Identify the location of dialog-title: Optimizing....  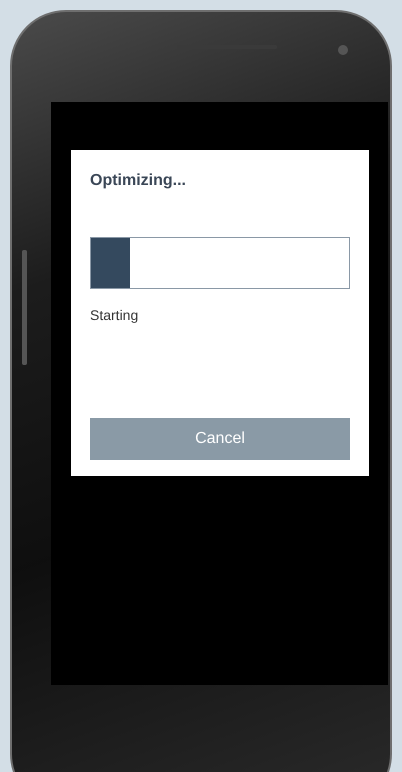
(138, 181).